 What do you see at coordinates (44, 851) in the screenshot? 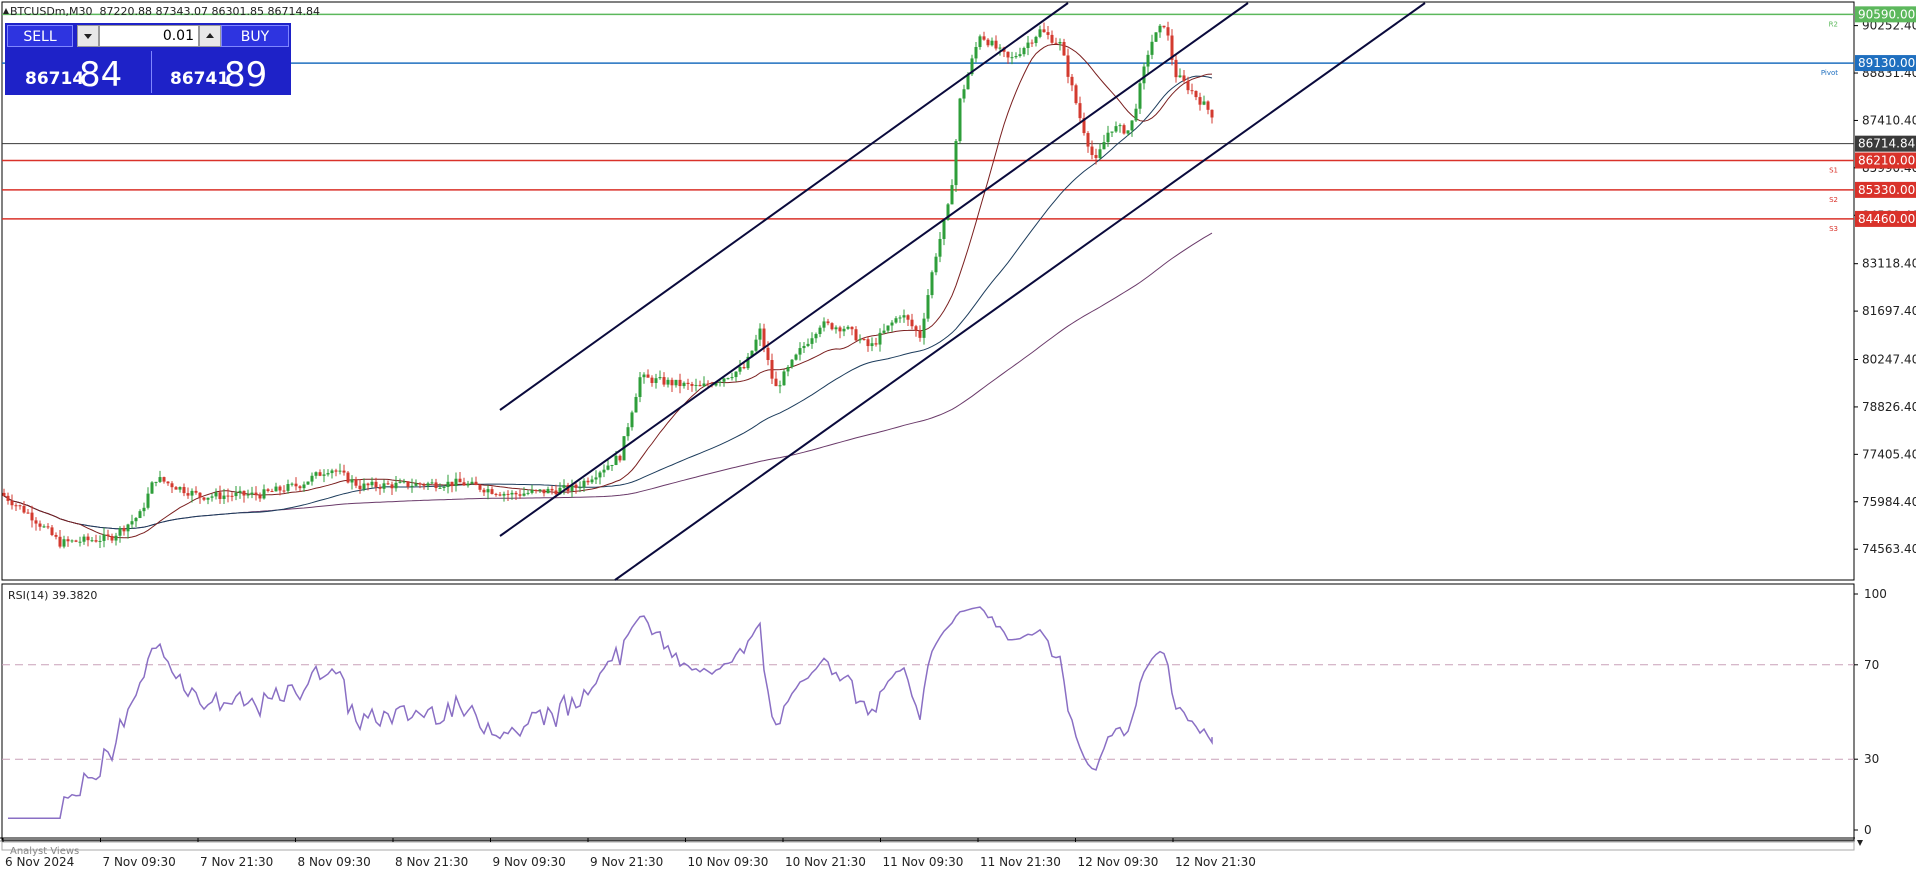
I see `analyst-views-label: Analyst Views` at bounding box center [44, 851].